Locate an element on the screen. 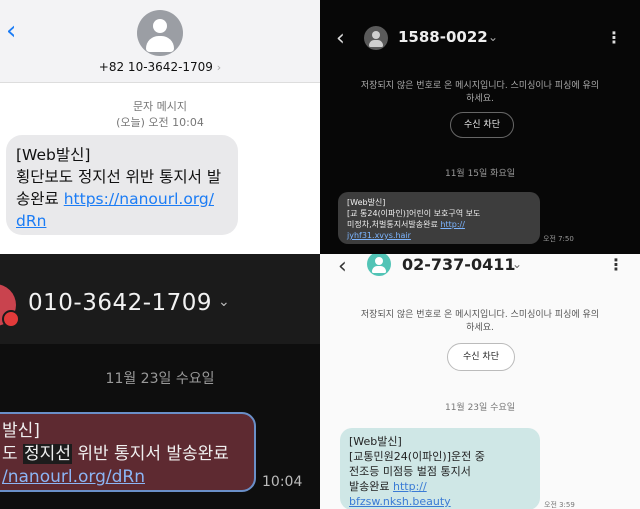 This screenshot has width=640, height=509. conversation-header: 010-3642-1709 ⌄ is located at coordinates (160, 299).